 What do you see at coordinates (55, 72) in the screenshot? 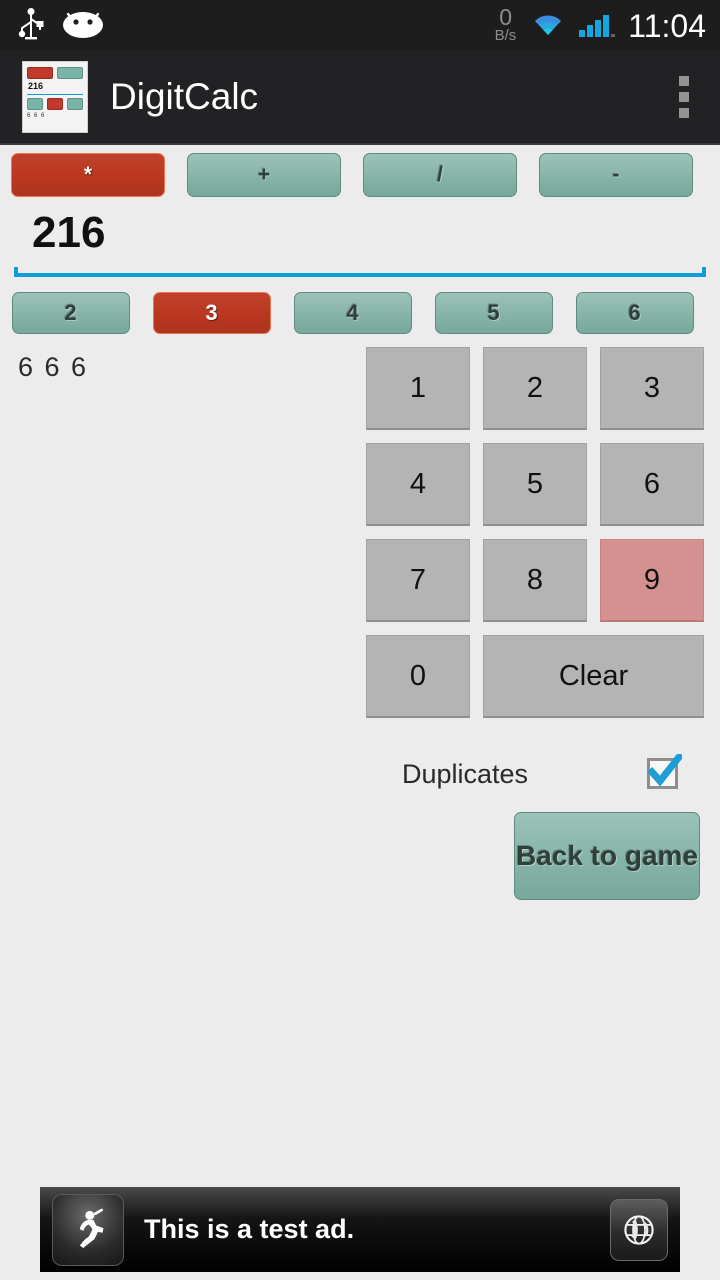
I see `app-icon-op-row` at bounding box center [55, 72].